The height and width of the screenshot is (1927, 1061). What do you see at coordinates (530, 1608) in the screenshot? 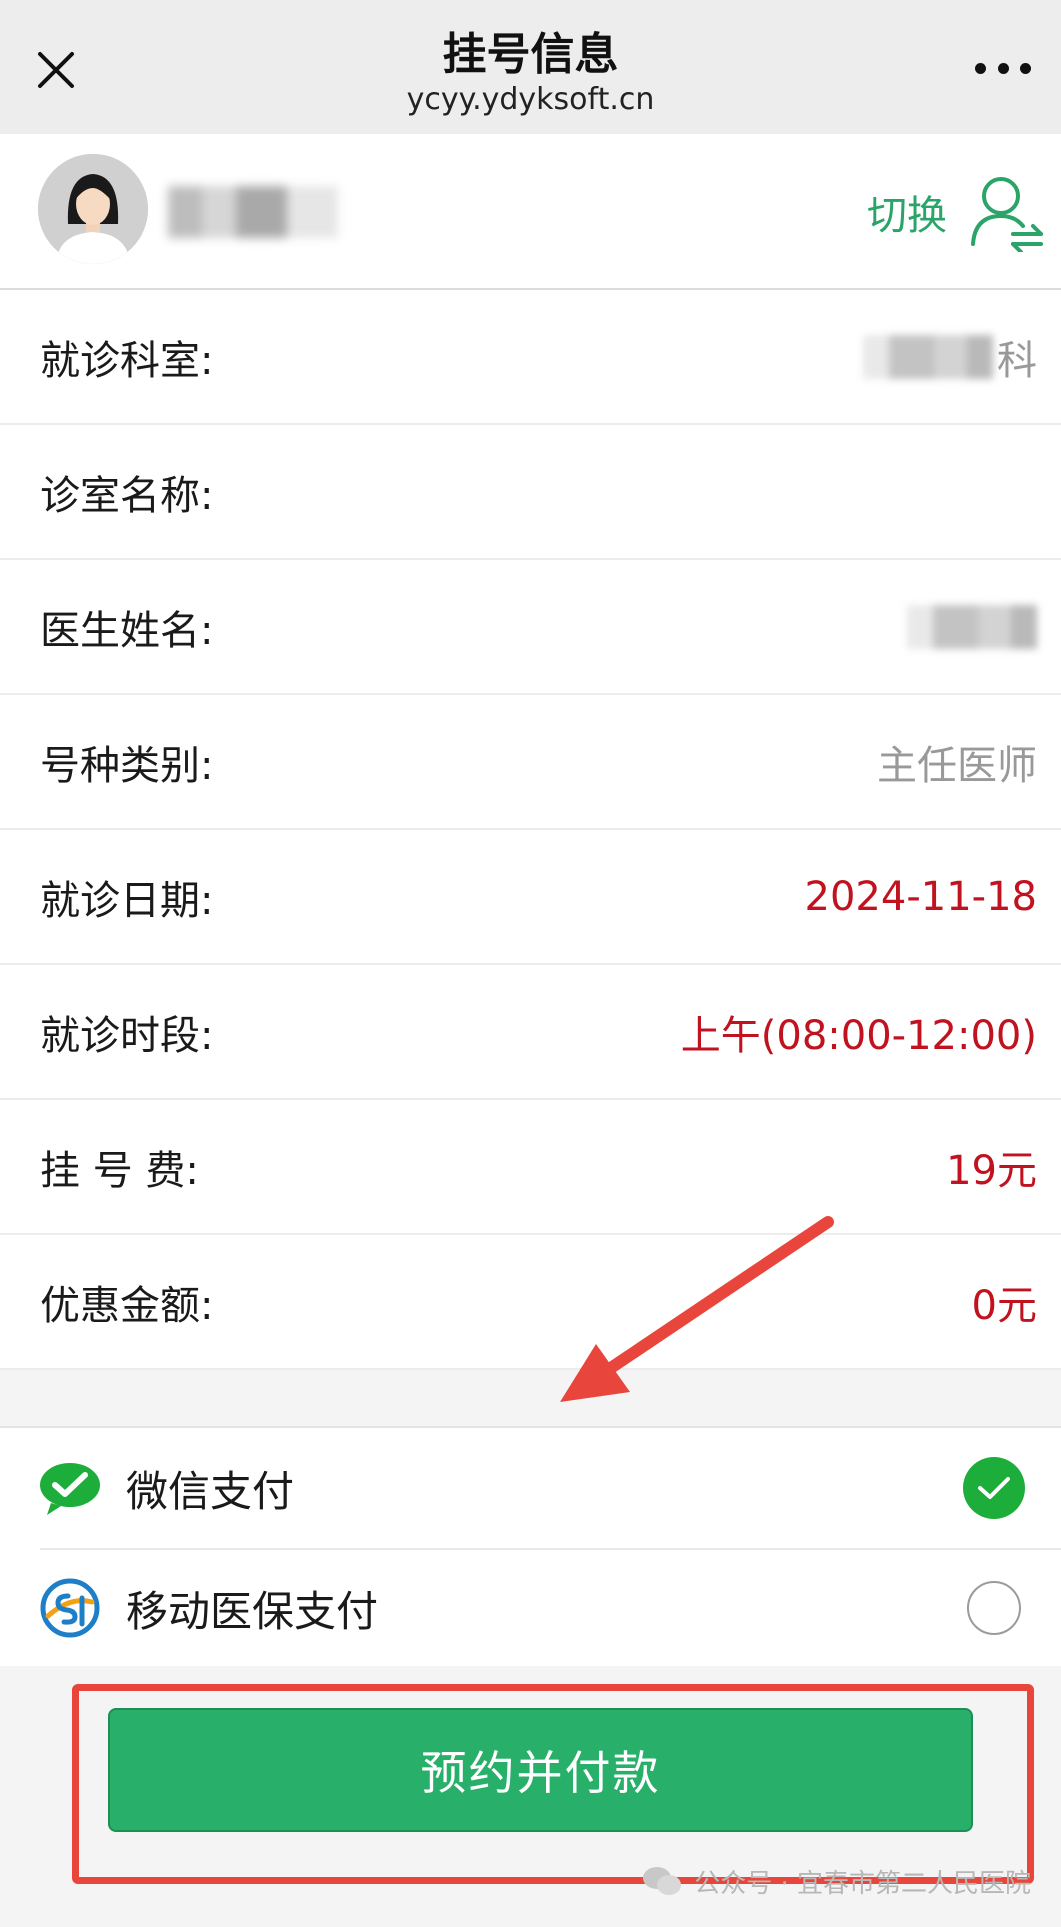
I see `payment-option-medical-insurance: 移动医保支付` at bounding box center [530, 1608].